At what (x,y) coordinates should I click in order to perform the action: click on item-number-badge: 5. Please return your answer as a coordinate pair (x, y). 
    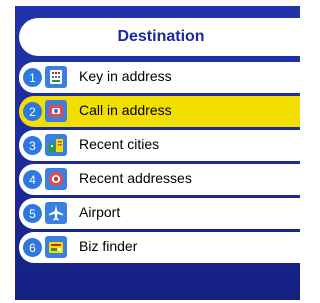
    Looking at the image, I should click on (32, 213).